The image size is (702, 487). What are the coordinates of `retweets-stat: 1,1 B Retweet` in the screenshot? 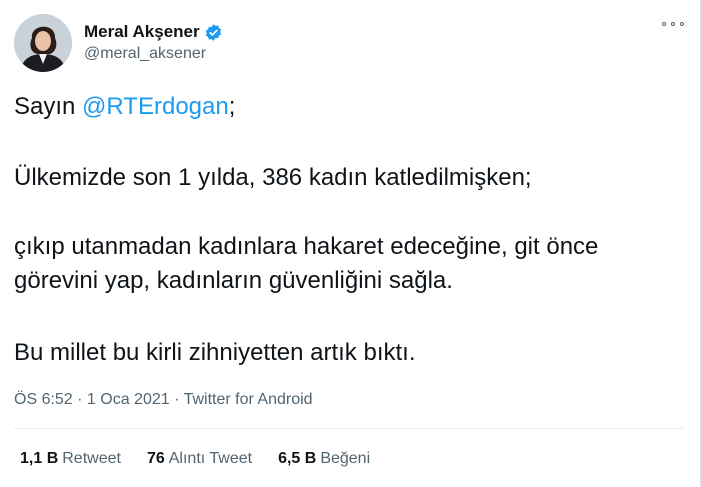 It's located at (70, 459).